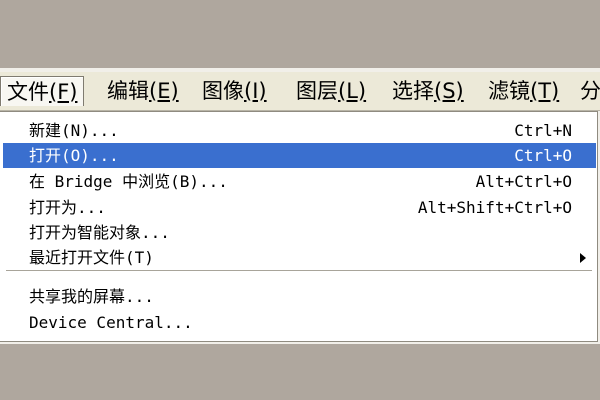 Image resolution: width=600 pixels, height=400 pixels. I want to click on menu-image-label: 图像, so click(223, 91).